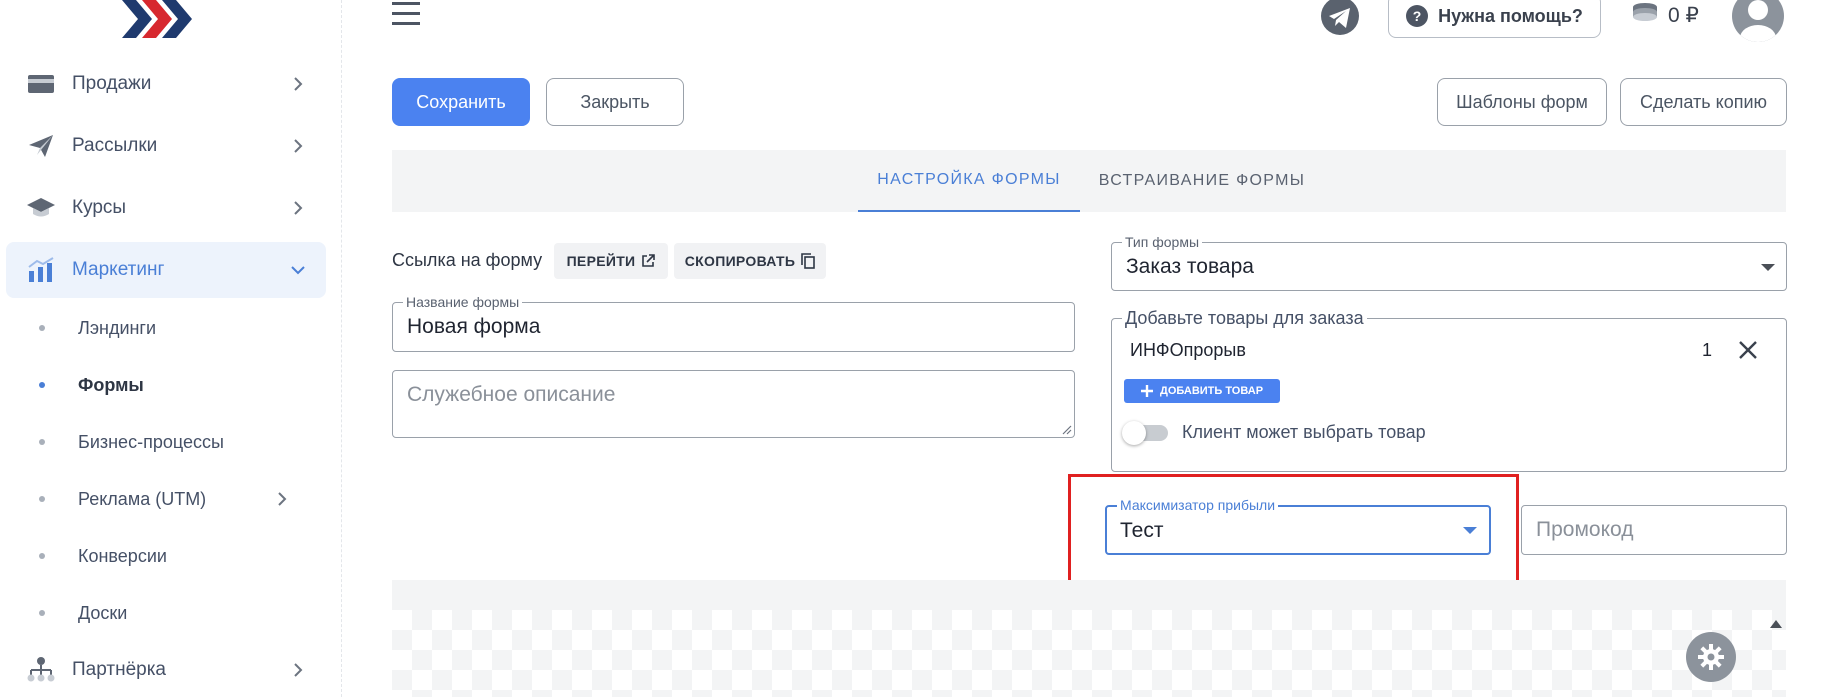  I want to click on preview-header, so click(1089, 595).